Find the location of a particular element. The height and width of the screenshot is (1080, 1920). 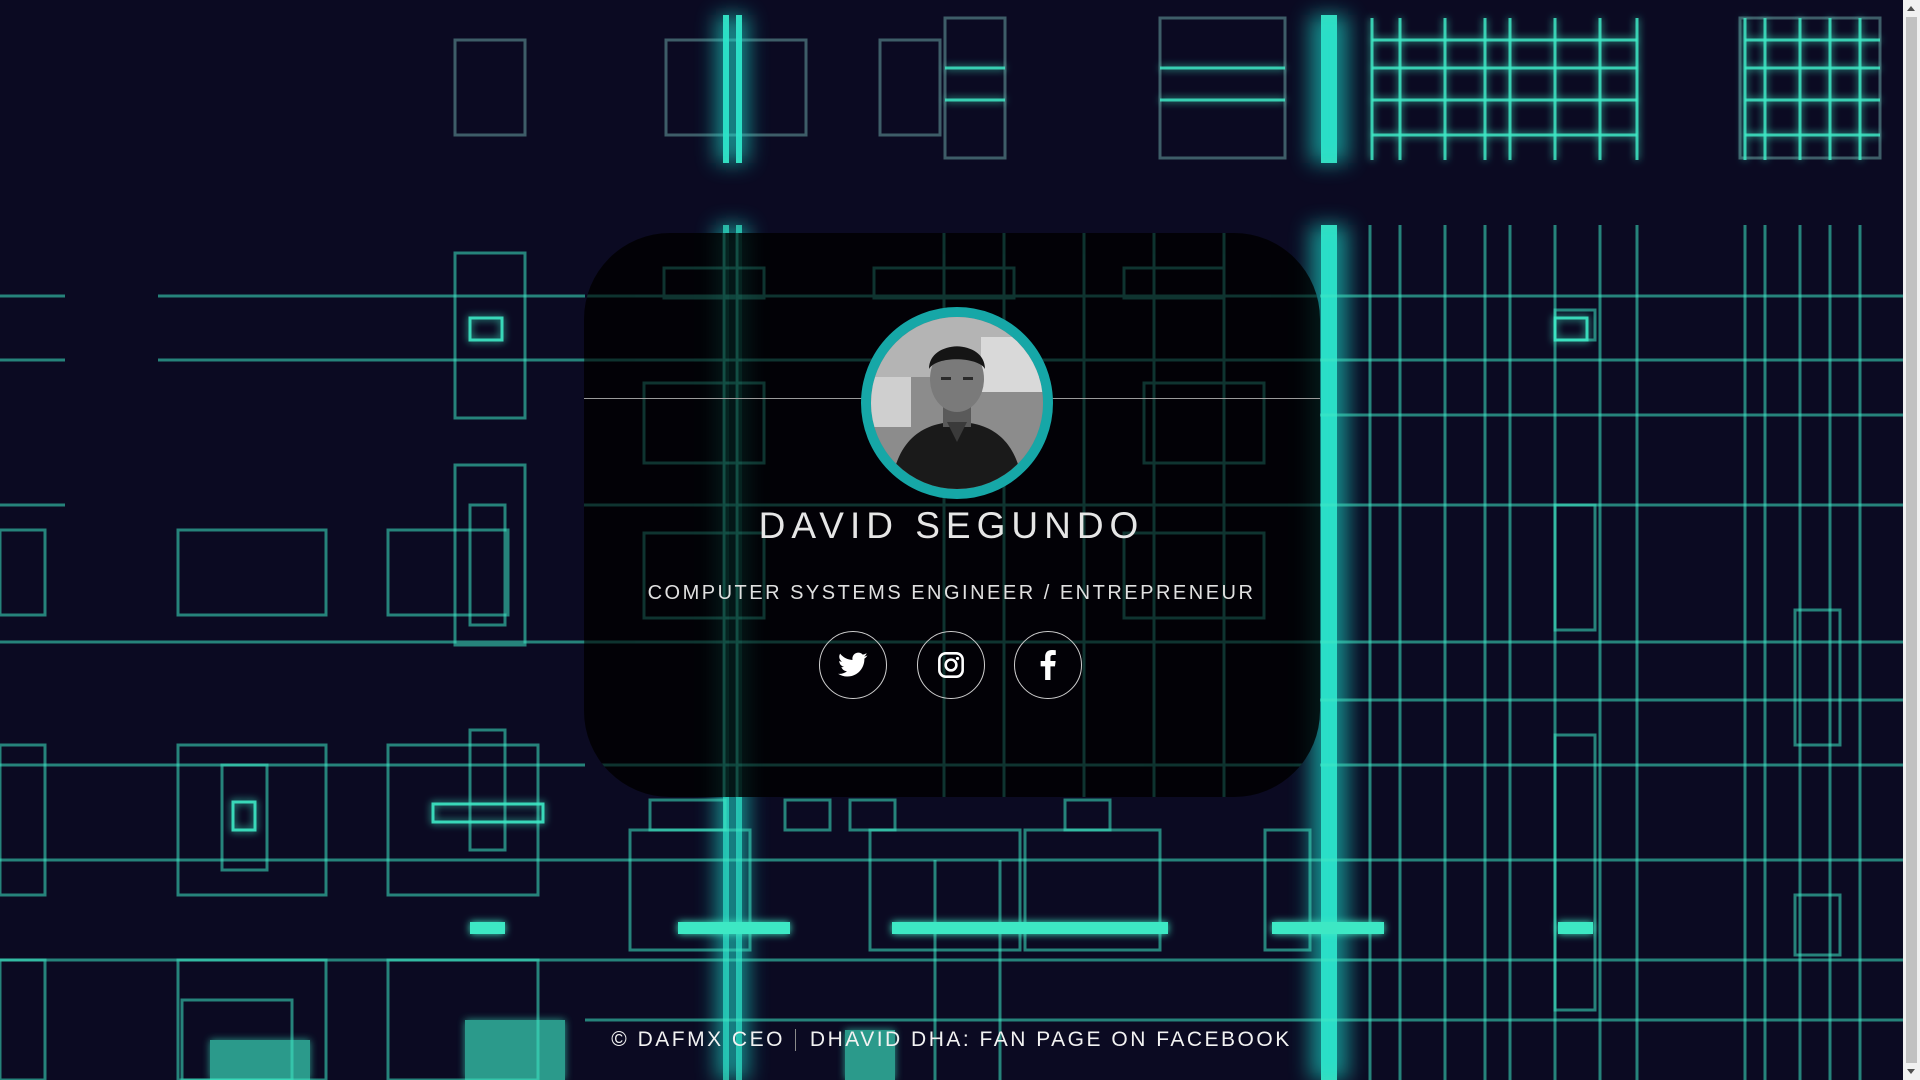

facebook-button is located at coordinates (1048, 665).